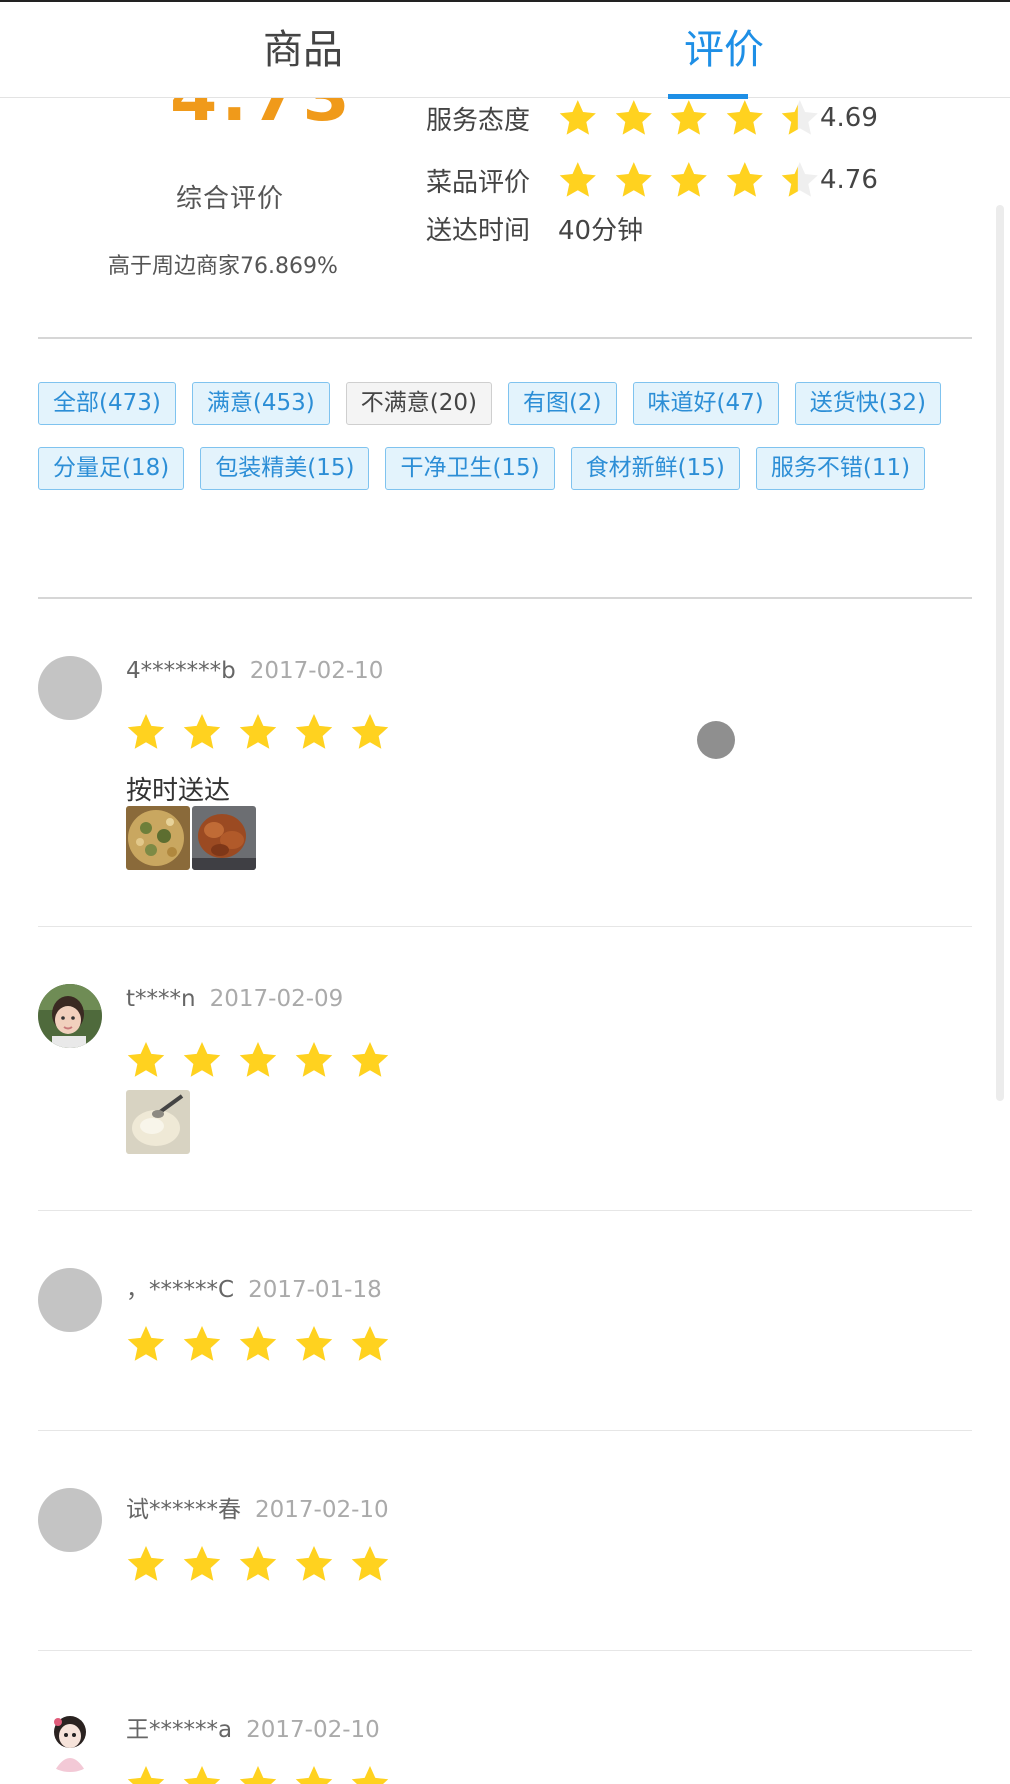 This screenshot has height=1784, width=1010. I want to click on review-date: 2017-01-18, so click(315, 1290).